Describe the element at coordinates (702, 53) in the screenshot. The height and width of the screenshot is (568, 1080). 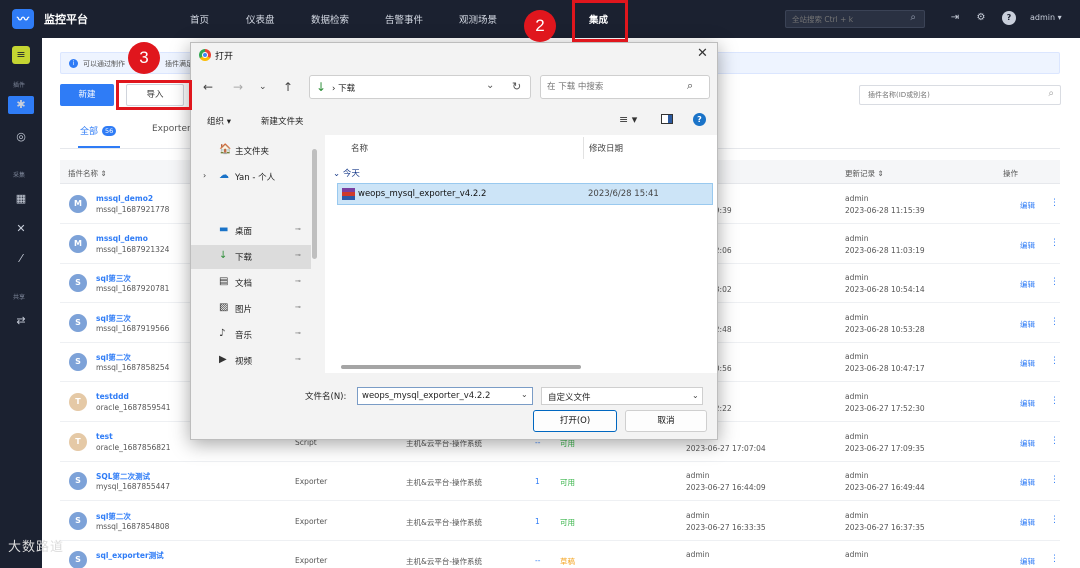
I see `close-icon: ✕` at that location.